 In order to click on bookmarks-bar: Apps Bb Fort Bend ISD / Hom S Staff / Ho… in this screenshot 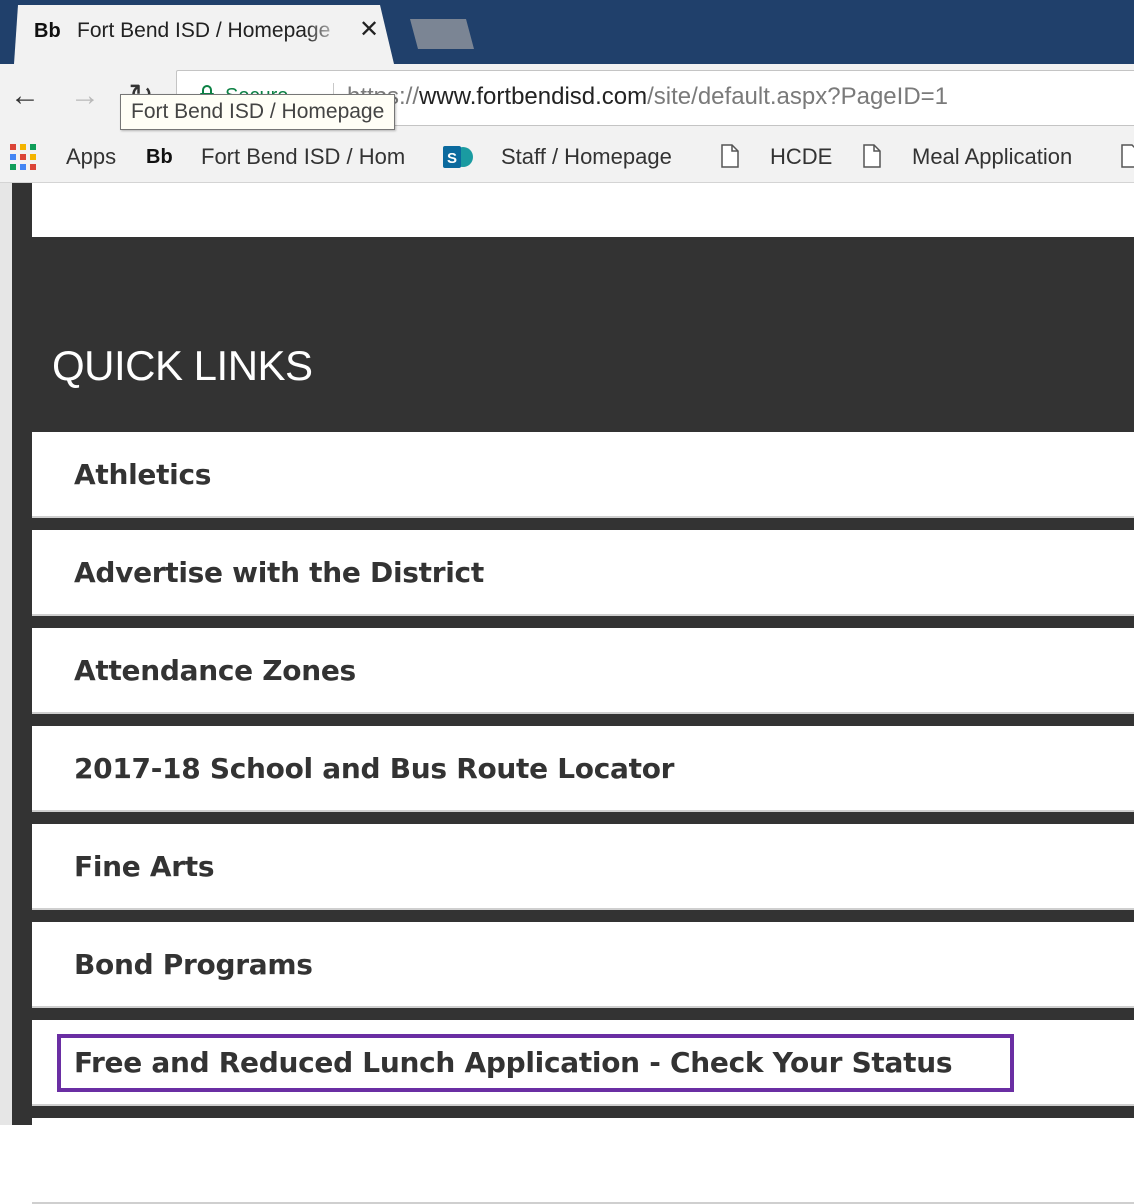, I will do `click(567, 157)`.